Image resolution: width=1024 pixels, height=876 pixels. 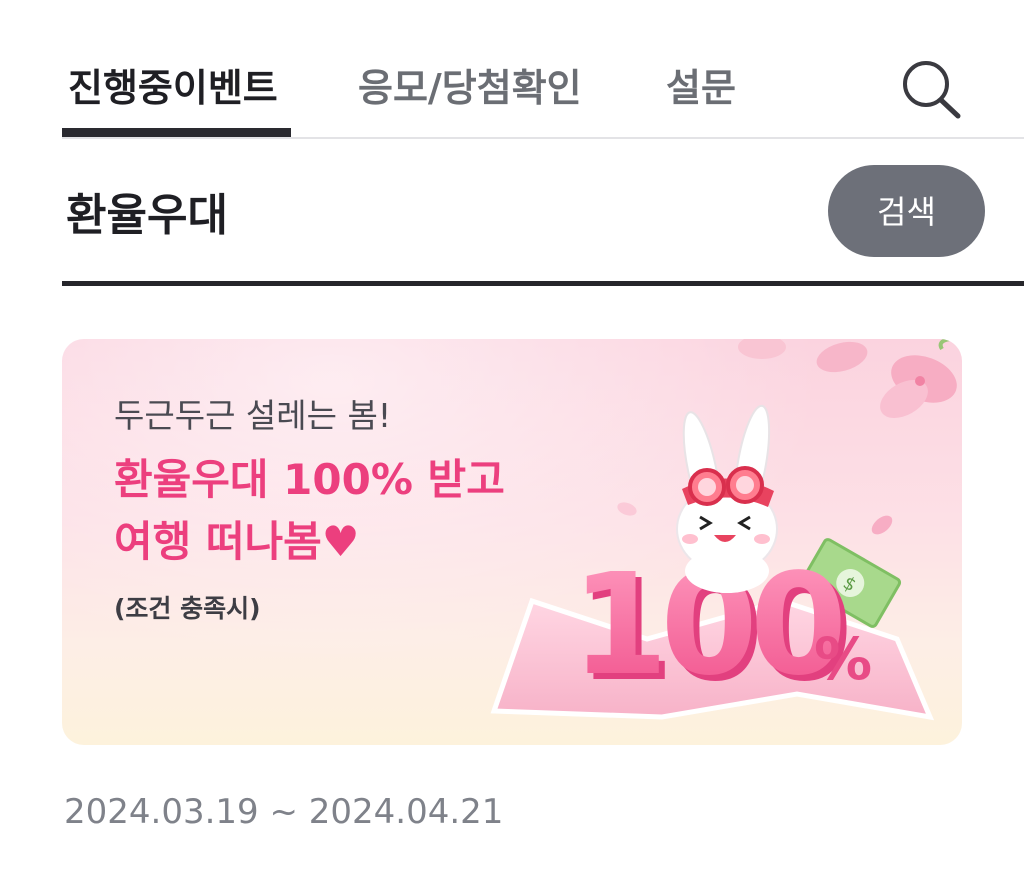 I want to click on banner-headline: 환율우대 100% 받고 여행 떠나봄♥, so click(x=309, y=511).